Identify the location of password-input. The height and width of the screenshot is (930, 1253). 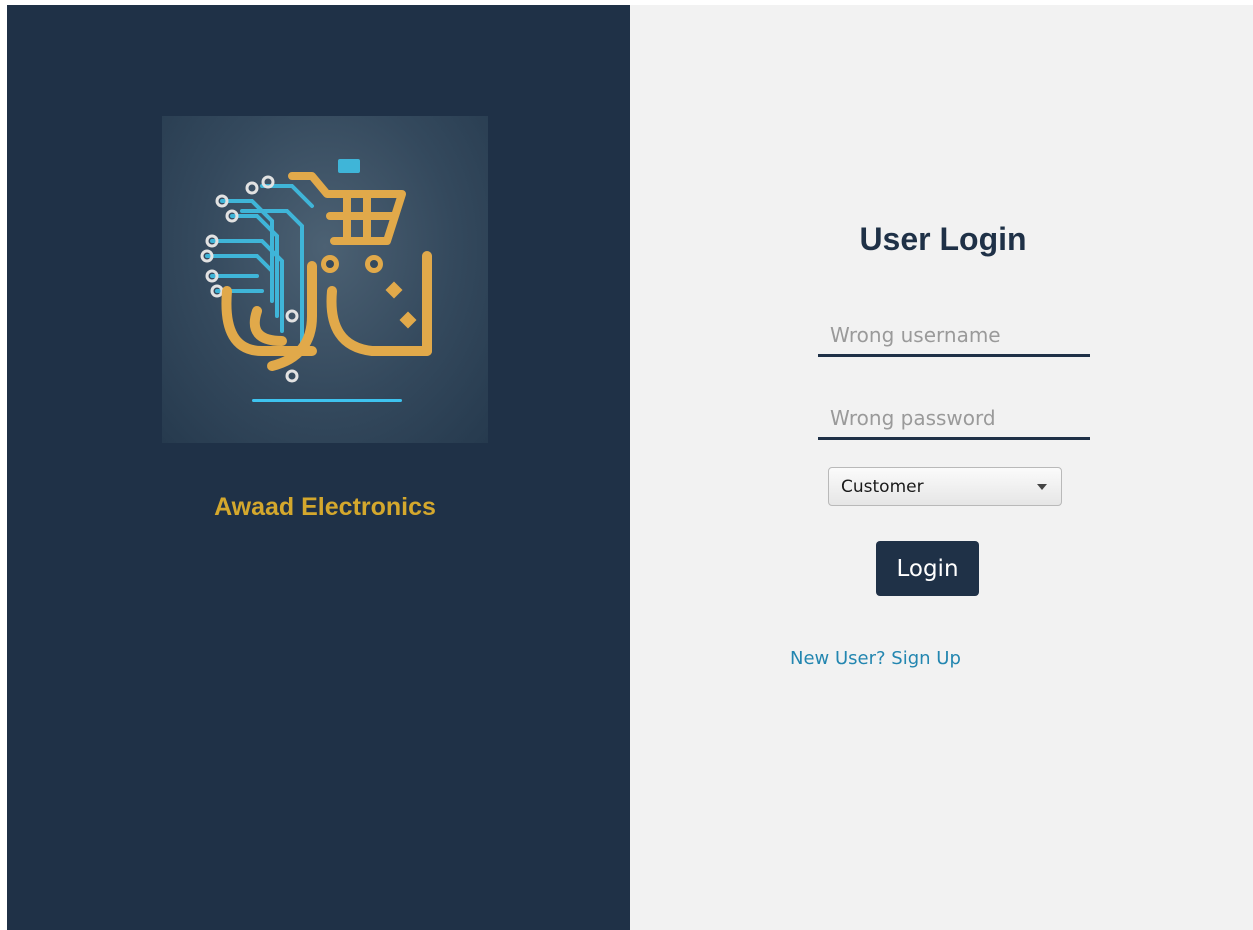
(954, 419).